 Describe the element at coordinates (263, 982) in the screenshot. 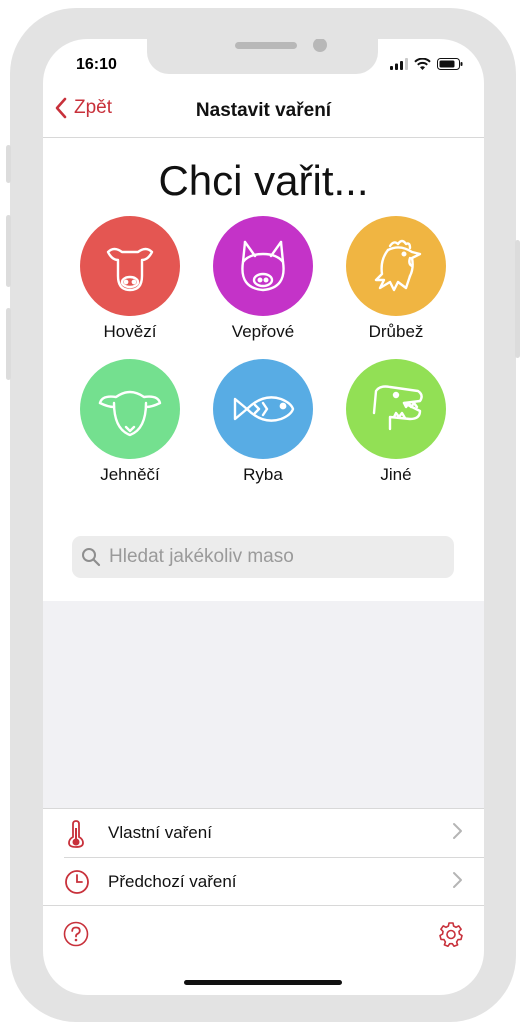

I see `home-indicator` at that location.